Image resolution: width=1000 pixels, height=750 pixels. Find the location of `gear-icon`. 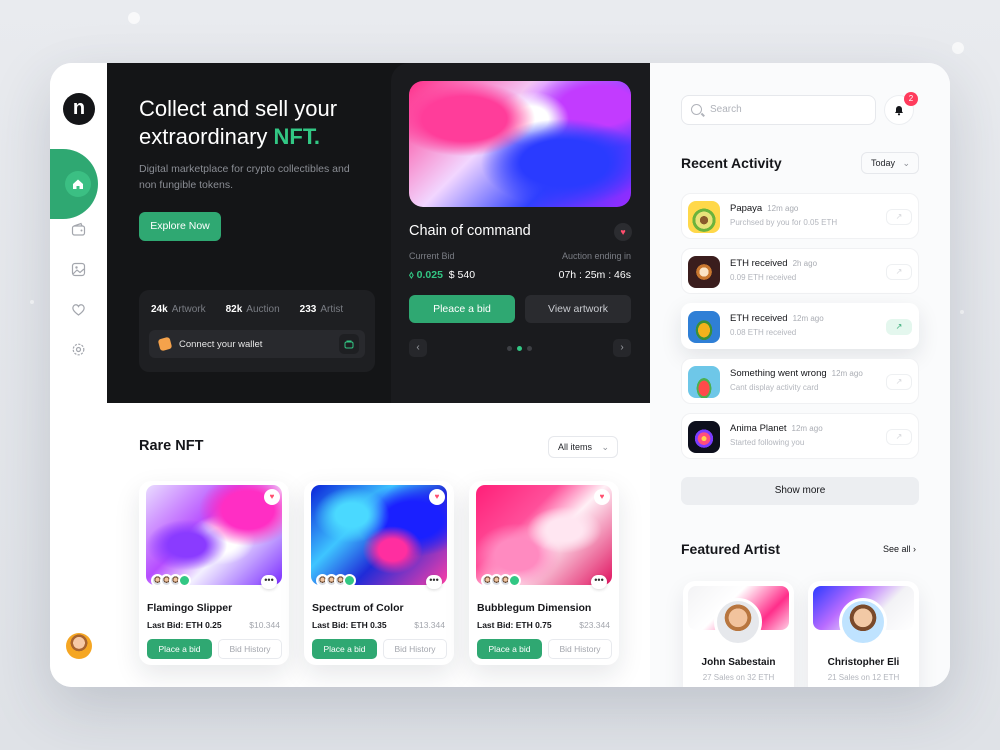

gear-icon is located at coordinates (78, 349).